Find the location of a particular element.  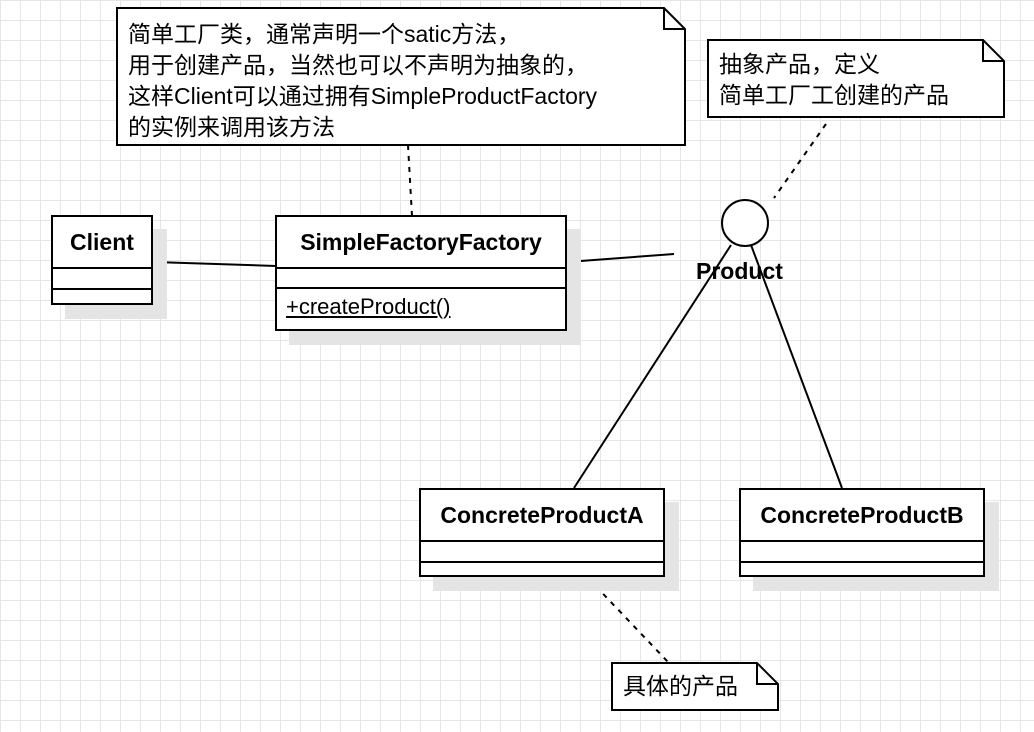

class-client-attributes is located at coordinates (102, 279).